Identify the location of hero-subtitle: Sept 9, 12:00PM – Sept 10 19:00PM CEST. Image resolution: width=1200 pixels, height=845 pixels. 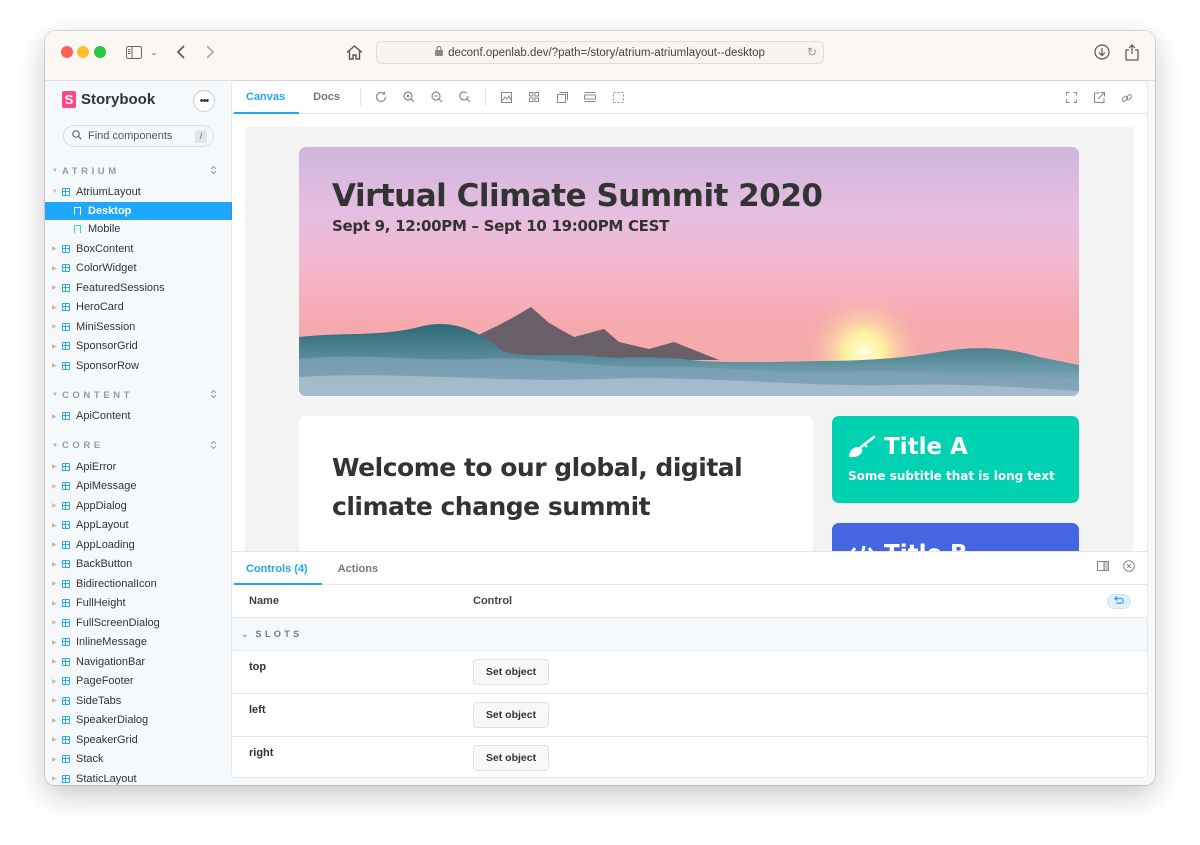
(501, 226).